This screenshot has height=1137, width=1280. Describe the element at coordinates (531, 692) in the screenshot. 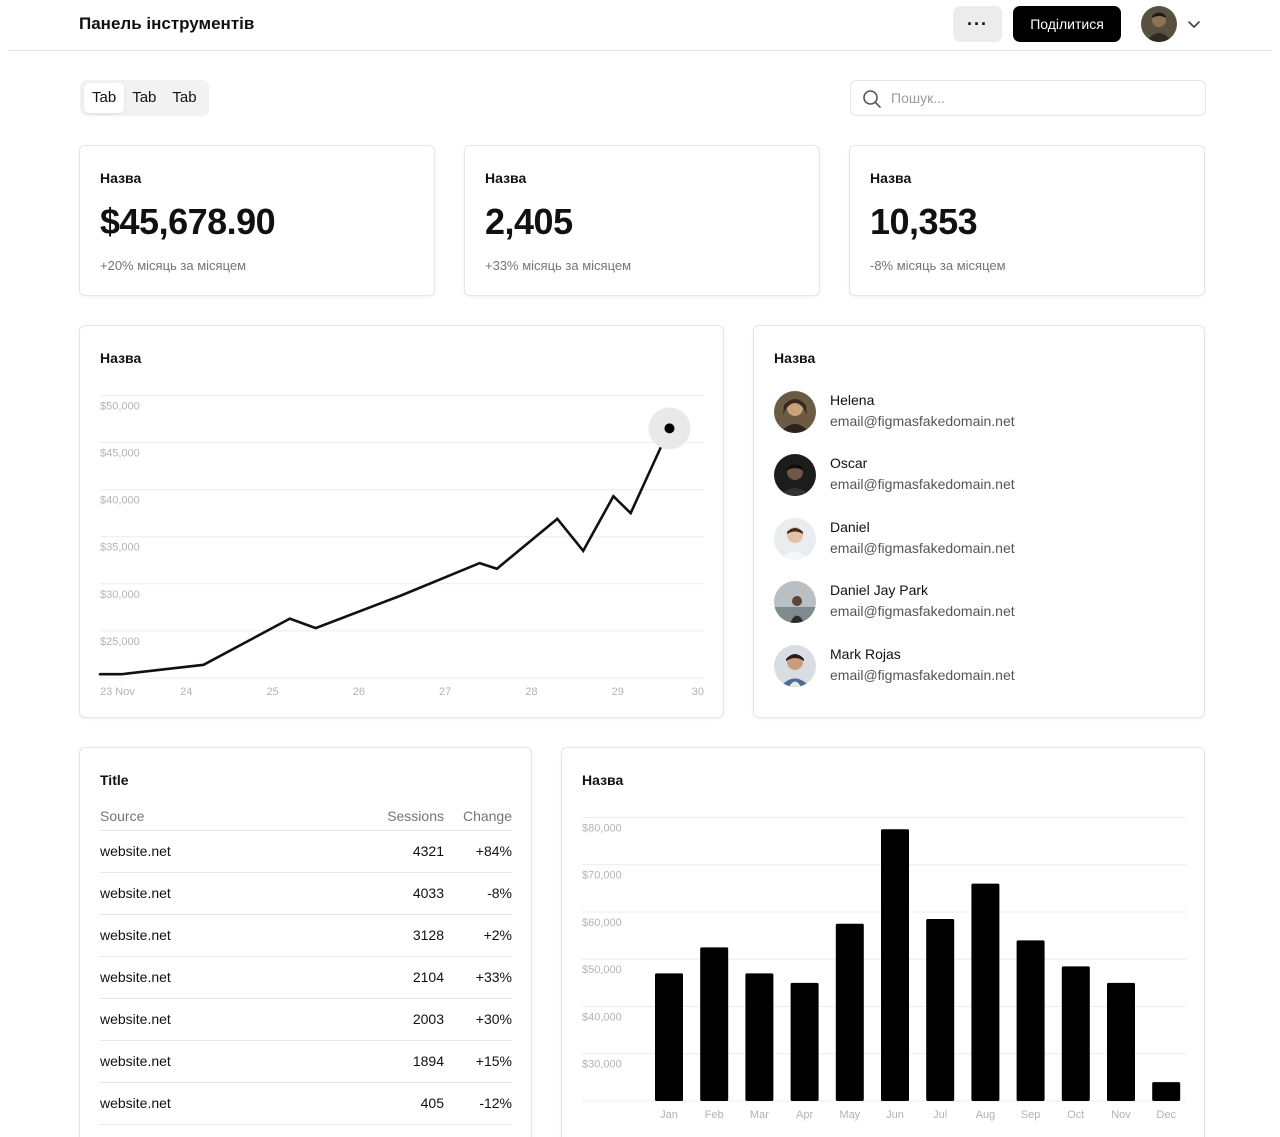

I see `x-tick-label: 28` at that location.